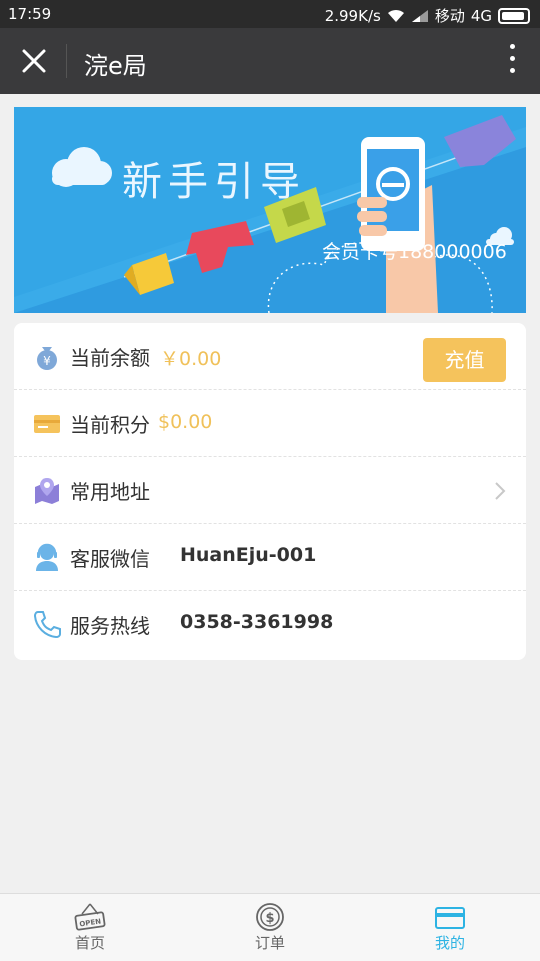 The width and height of the screenshot is (540, 961). I want to click on wechat-row: 客服微信 HuanEju-001, so click(270, 557).